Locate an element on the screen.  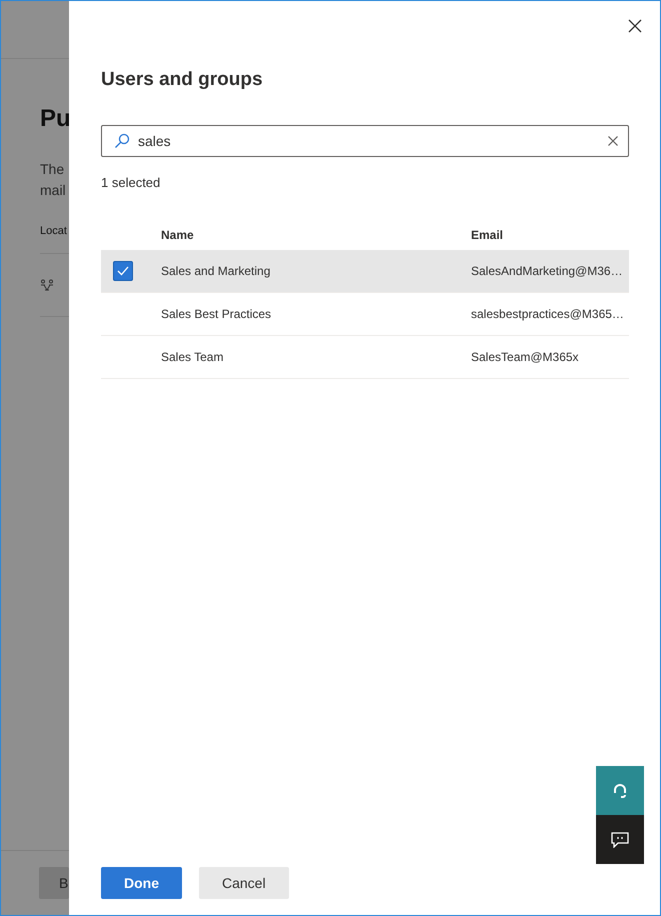
headset-icon is located at coordinates (620, 790).